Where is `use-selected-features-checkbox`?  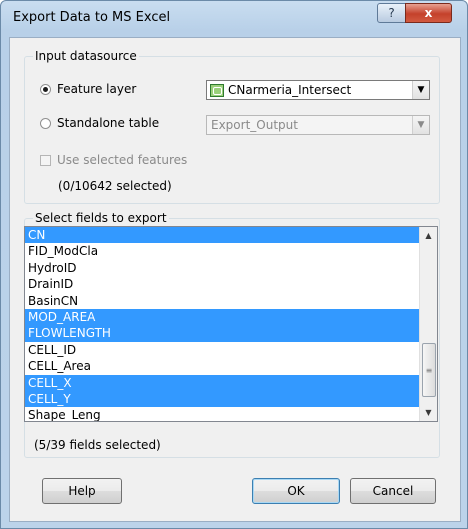
use-selected-features-checkbox is located at coordinates (45, 160).